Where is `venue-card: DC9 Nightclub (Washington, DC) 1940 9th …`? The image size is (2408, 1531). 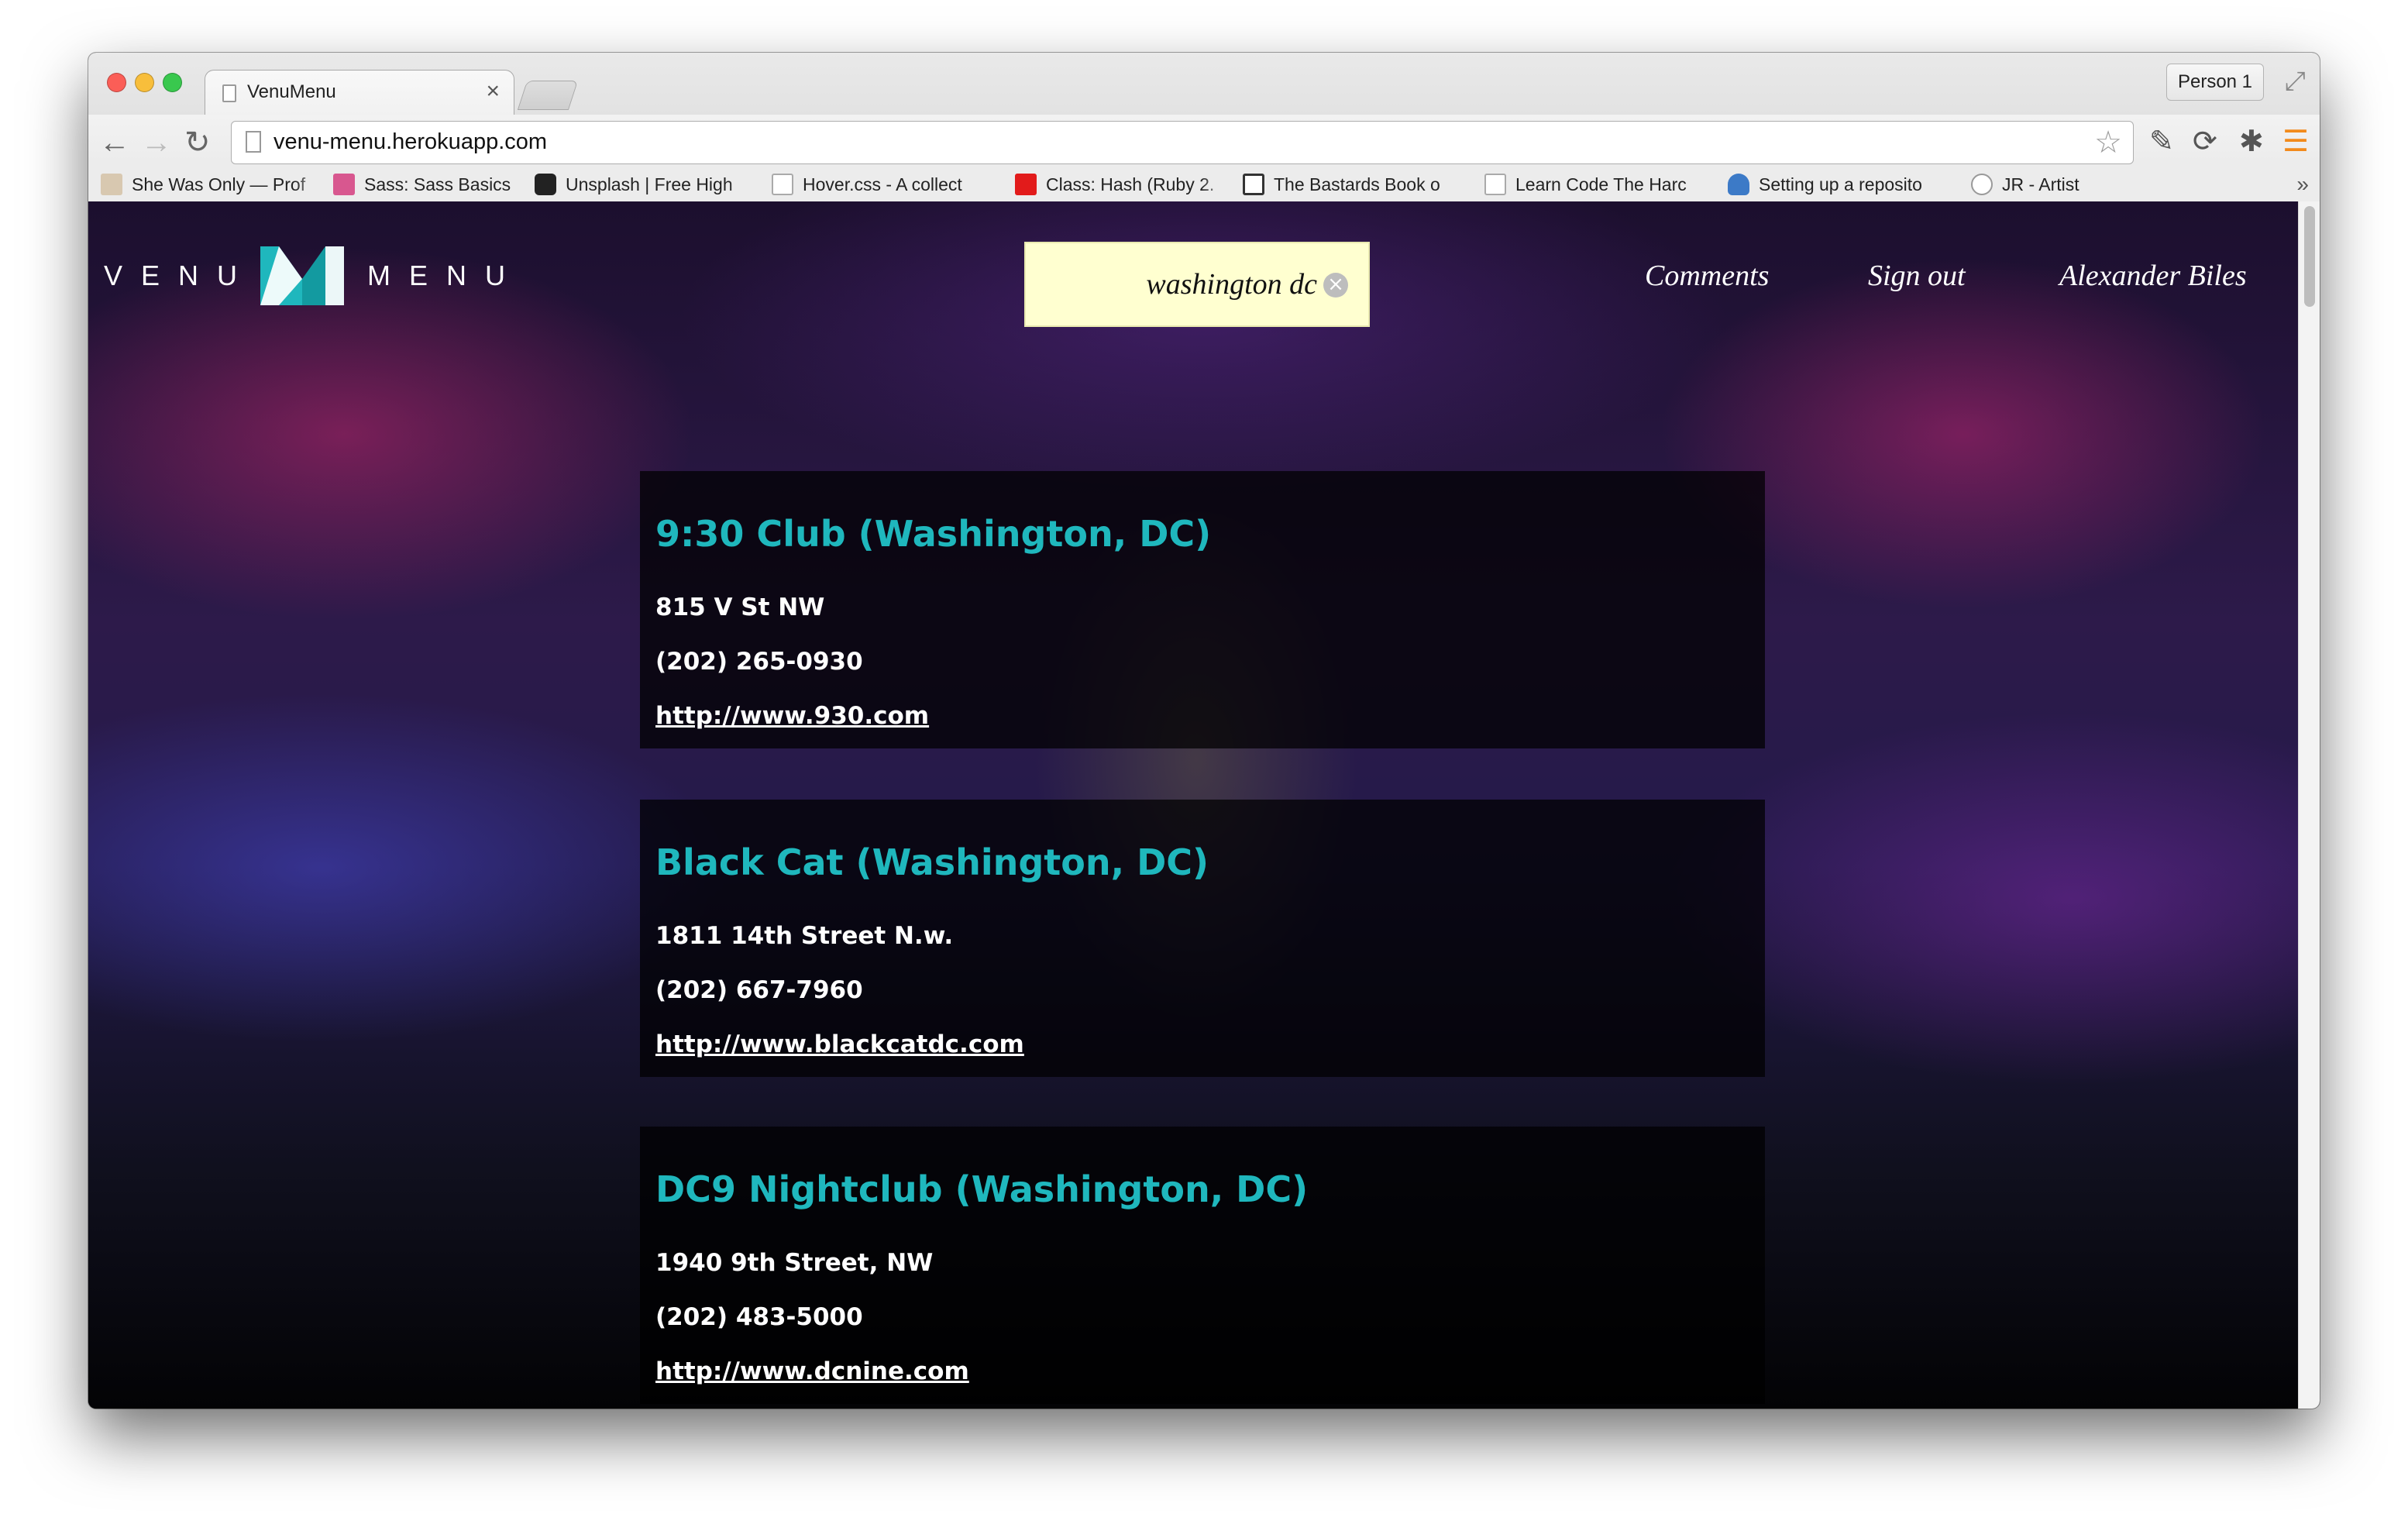
venue-card: DC9 Nightclub (Washington, DC) 1940 9th … is located at coordinates (1202, 1265).